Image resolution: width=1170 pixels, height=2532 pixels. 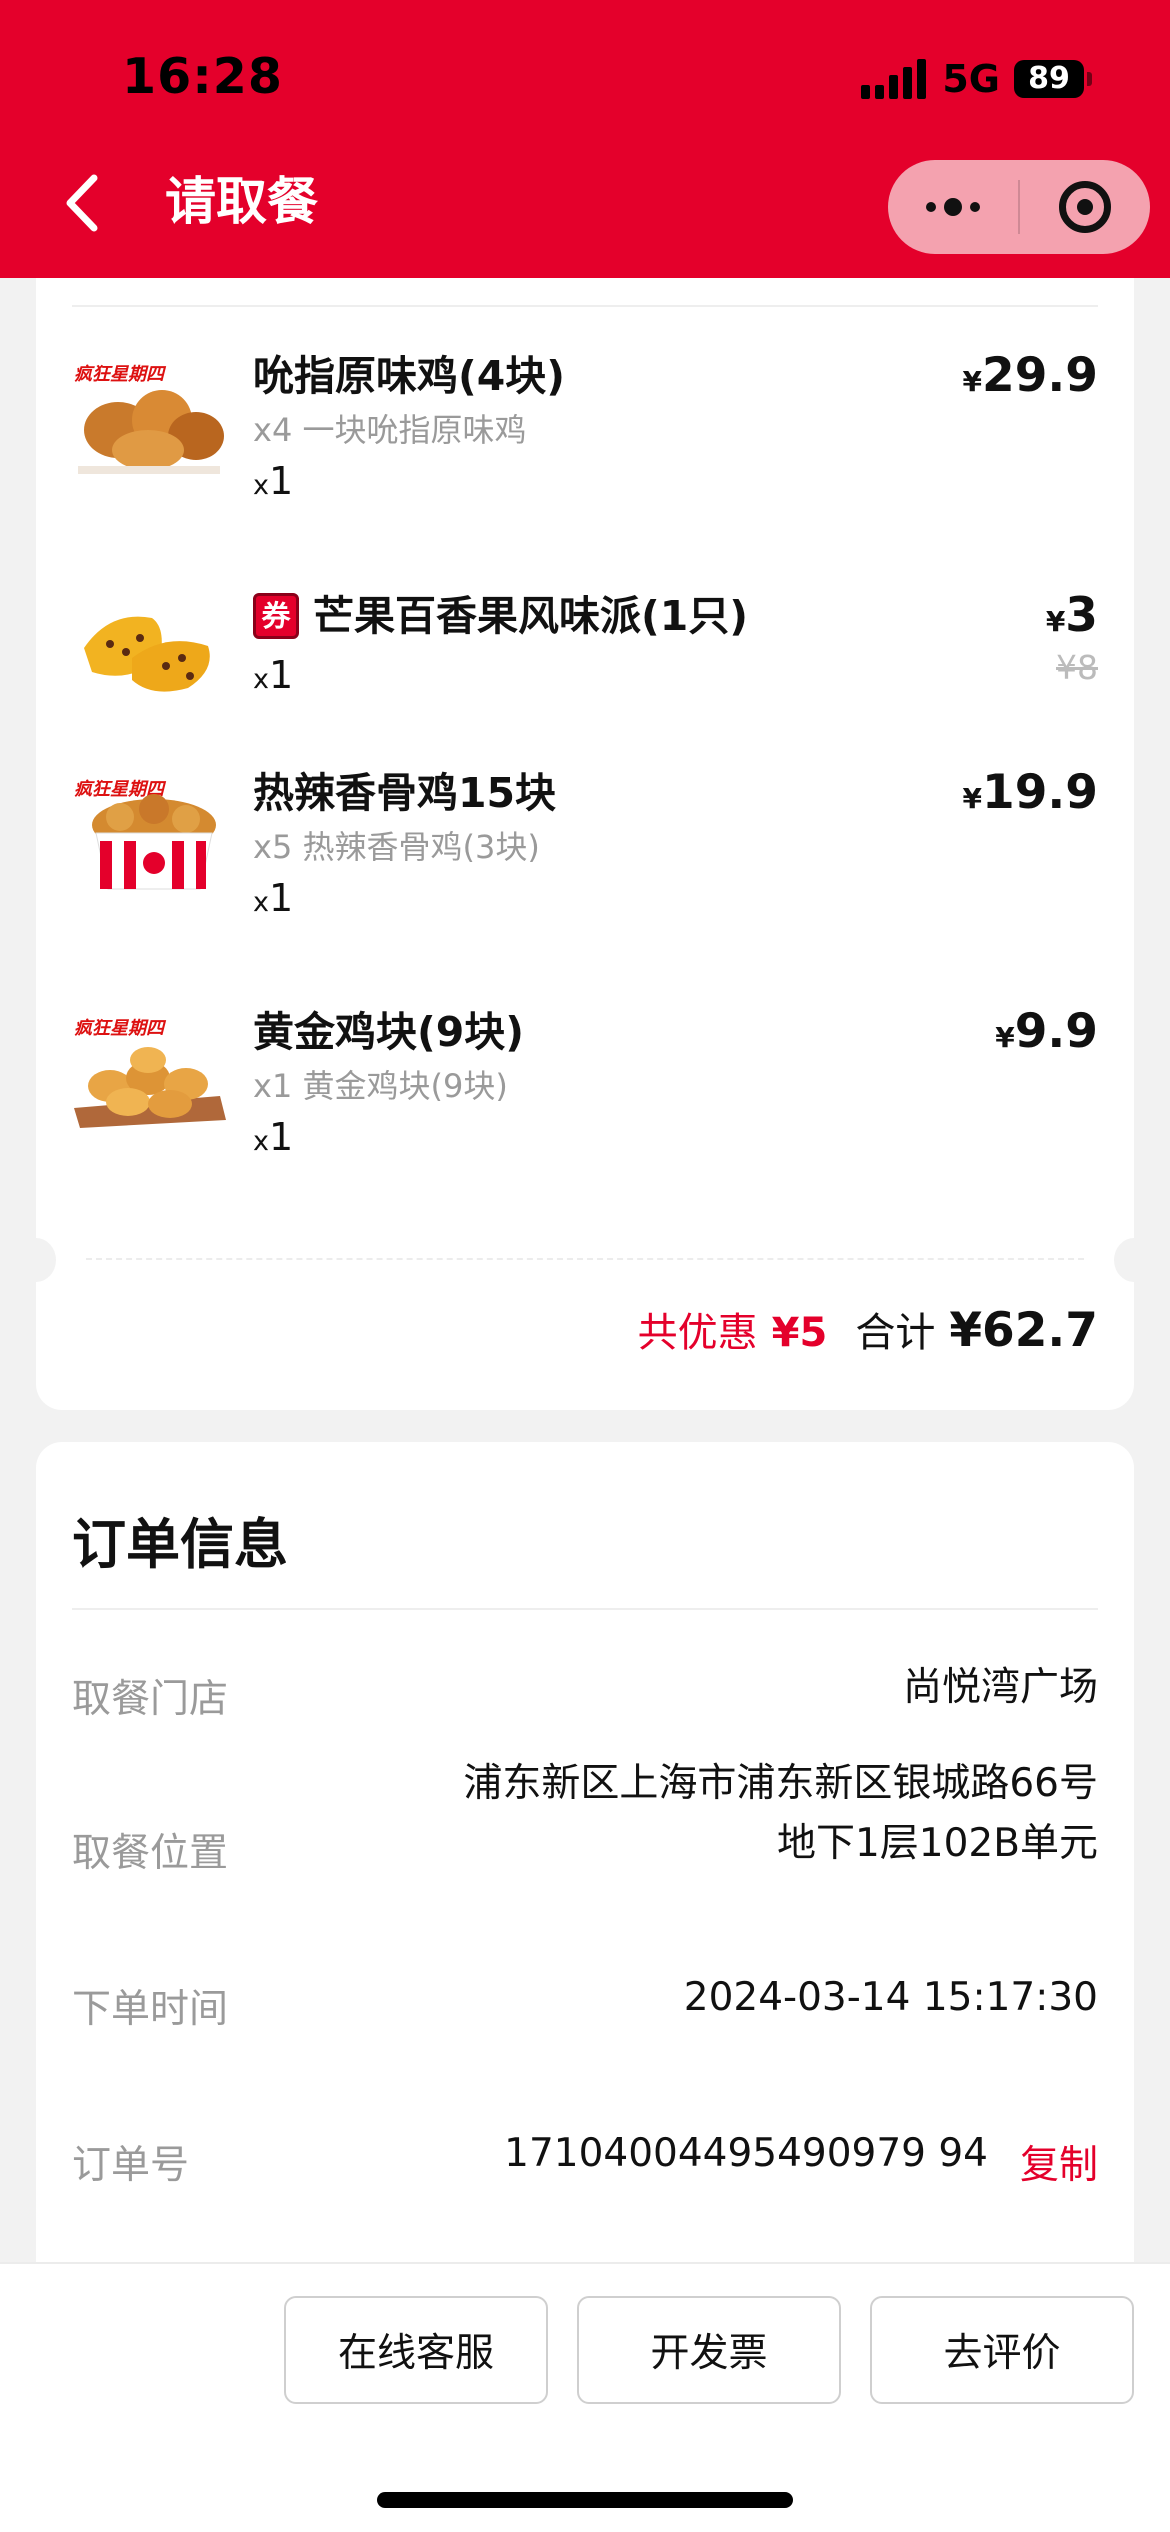 I want to click on discount-label: 共优惠, so click(x=697, y=1333).